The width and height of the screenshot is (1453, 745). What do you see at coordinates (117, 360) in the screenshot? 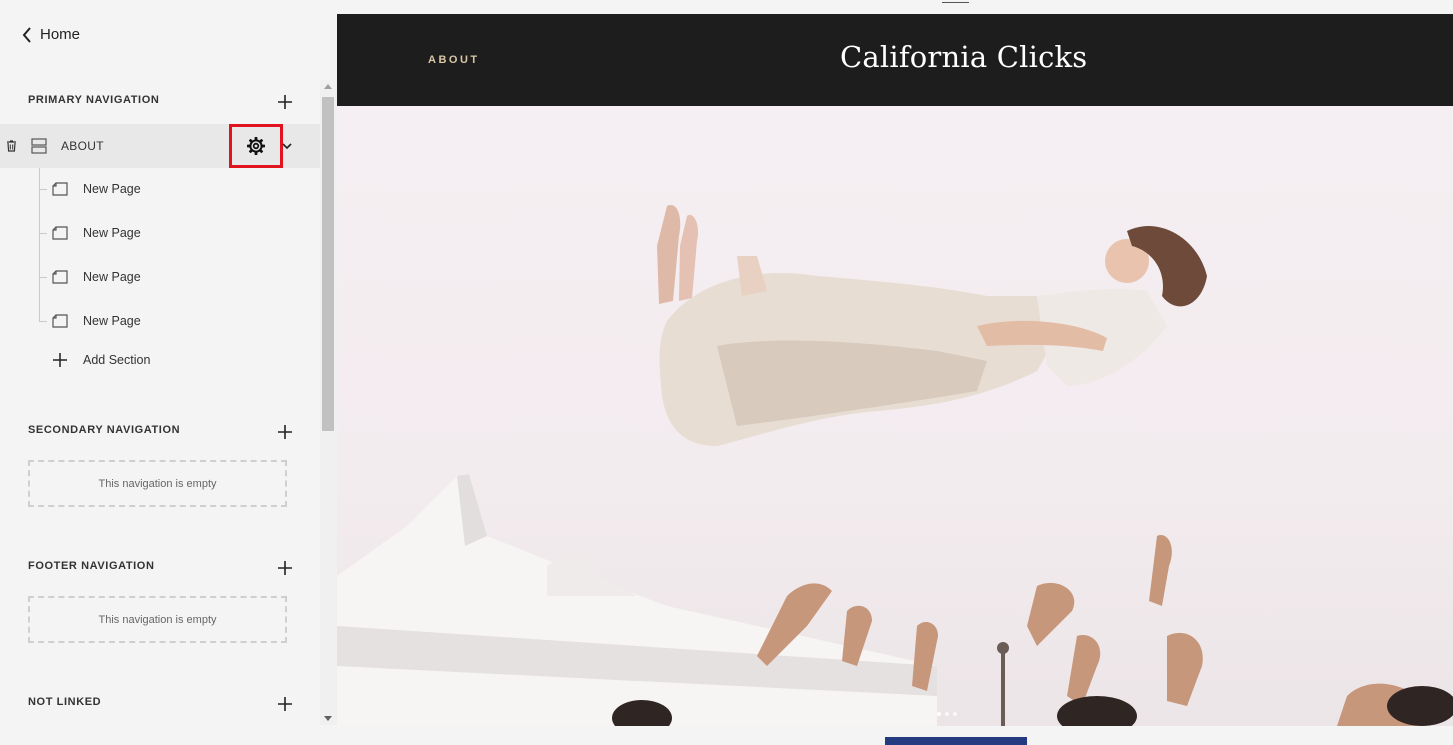
I see `add-section-label: Add Section` at bounding box center [117, 360].